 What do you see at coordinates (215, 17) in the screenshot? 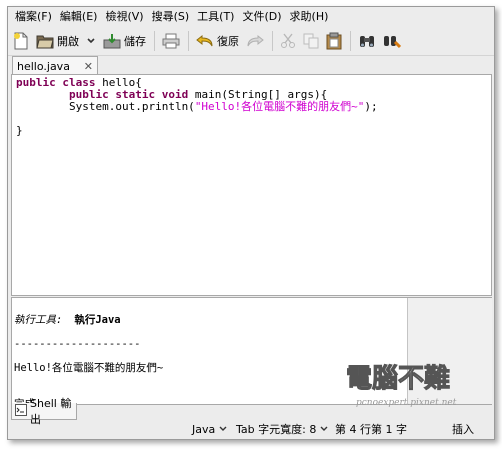
I see `menu-tools: 工具(T)` at bounding box center [215, 17].